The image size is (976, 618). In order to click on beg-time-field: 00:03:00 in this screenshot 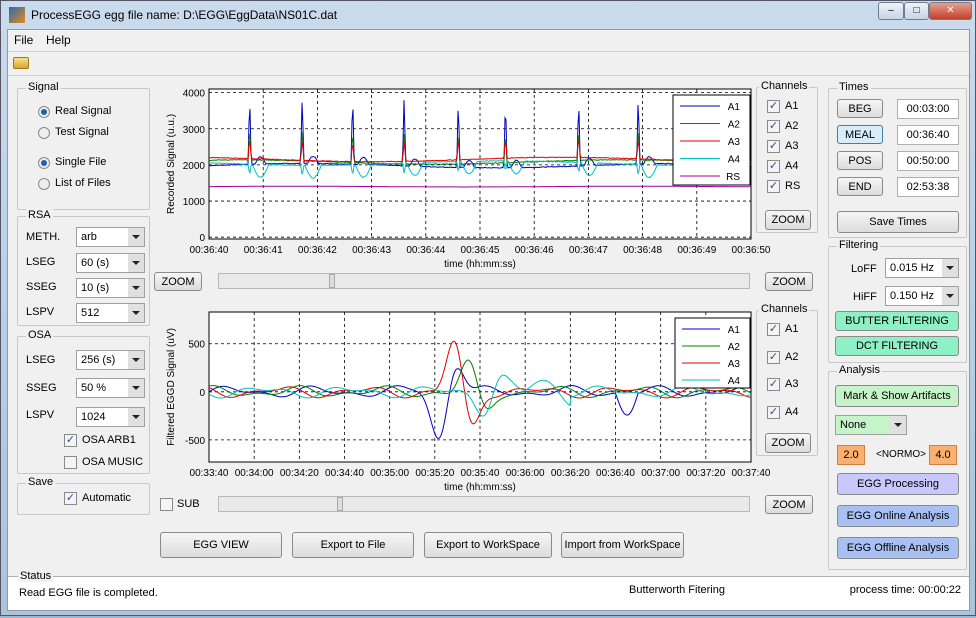, I will do `click(928, 109)`.